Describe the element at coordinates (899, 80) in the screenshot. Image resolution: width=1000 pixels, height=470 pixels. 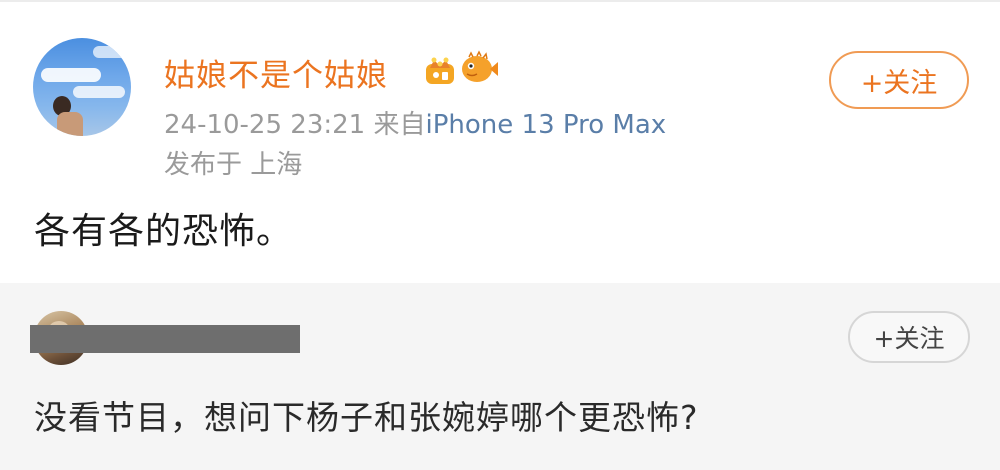
I see `follow-button: +关注` at that location.